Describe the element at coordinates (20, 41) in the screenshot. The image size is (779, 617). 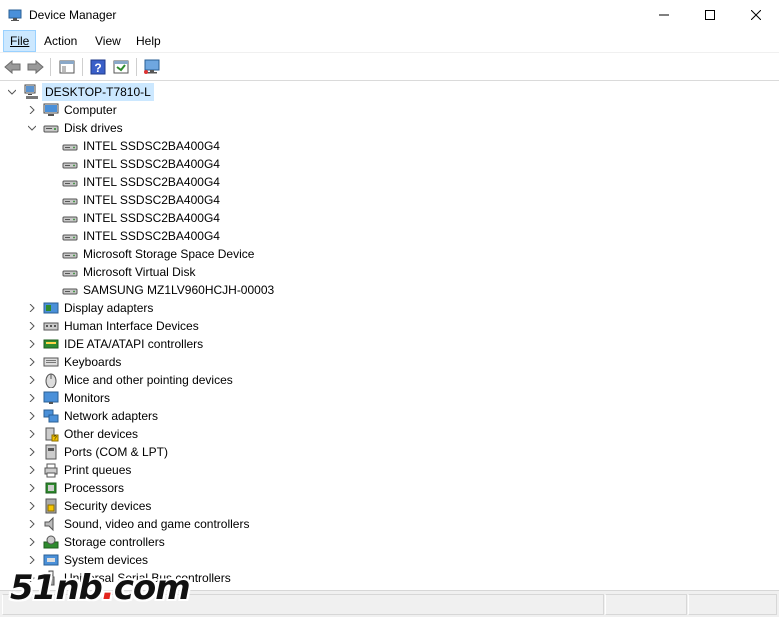
I see `menu-file: File` at that location.